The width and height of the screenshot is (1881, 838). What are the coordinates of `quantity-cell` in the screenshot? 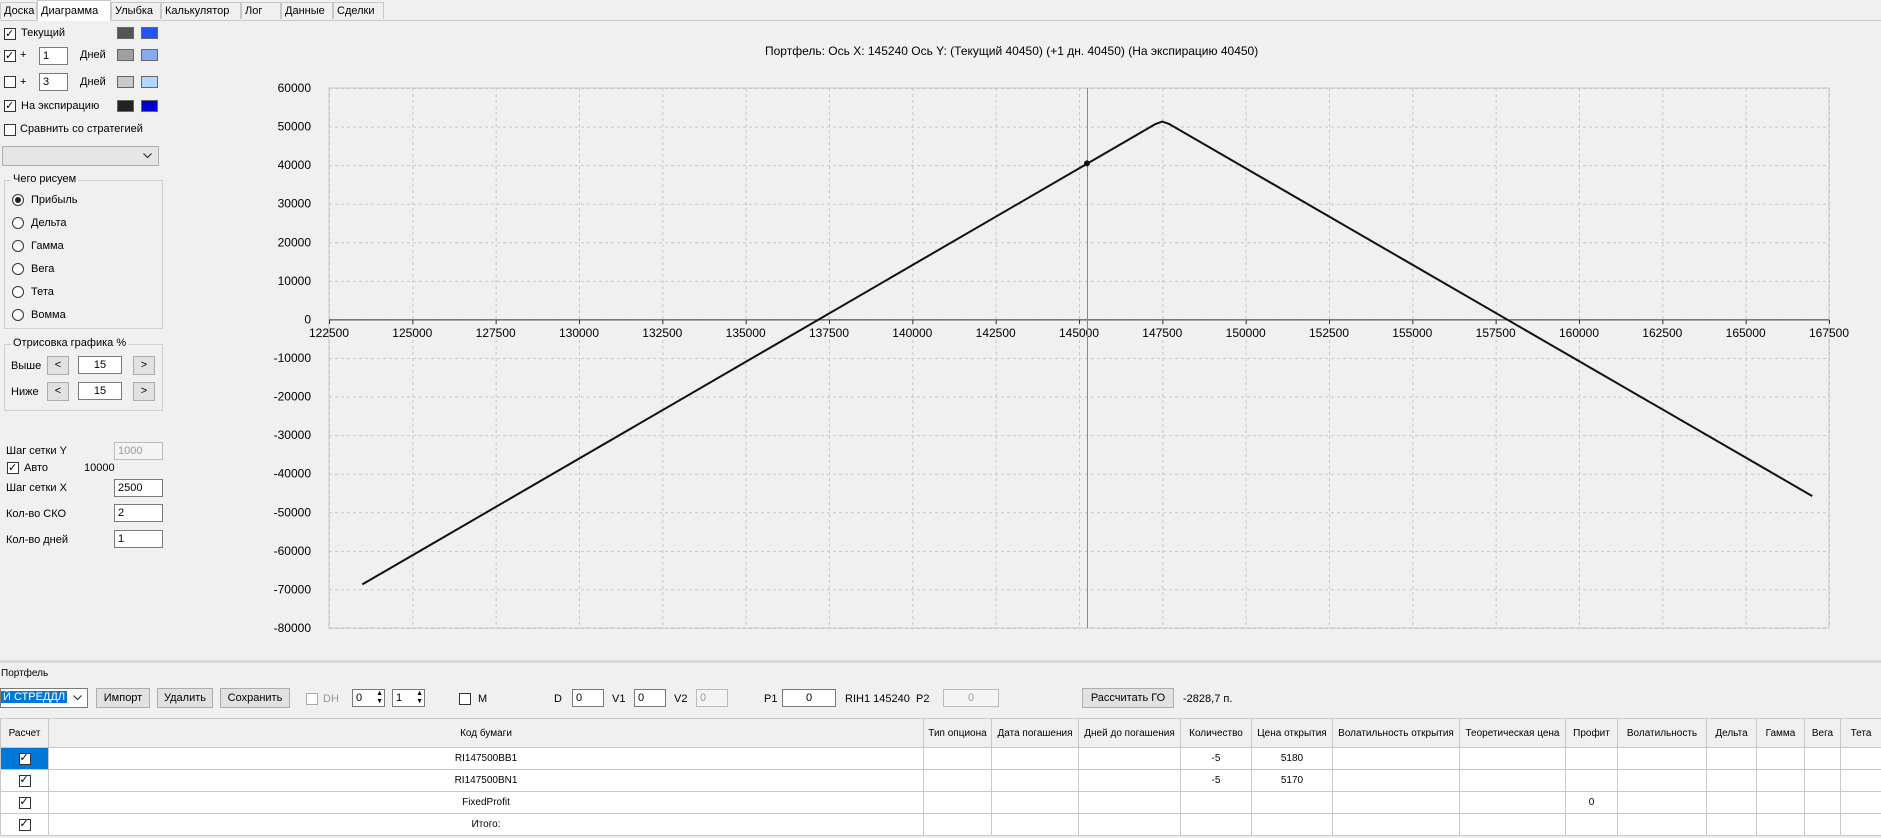 It's located at (1216, 824).